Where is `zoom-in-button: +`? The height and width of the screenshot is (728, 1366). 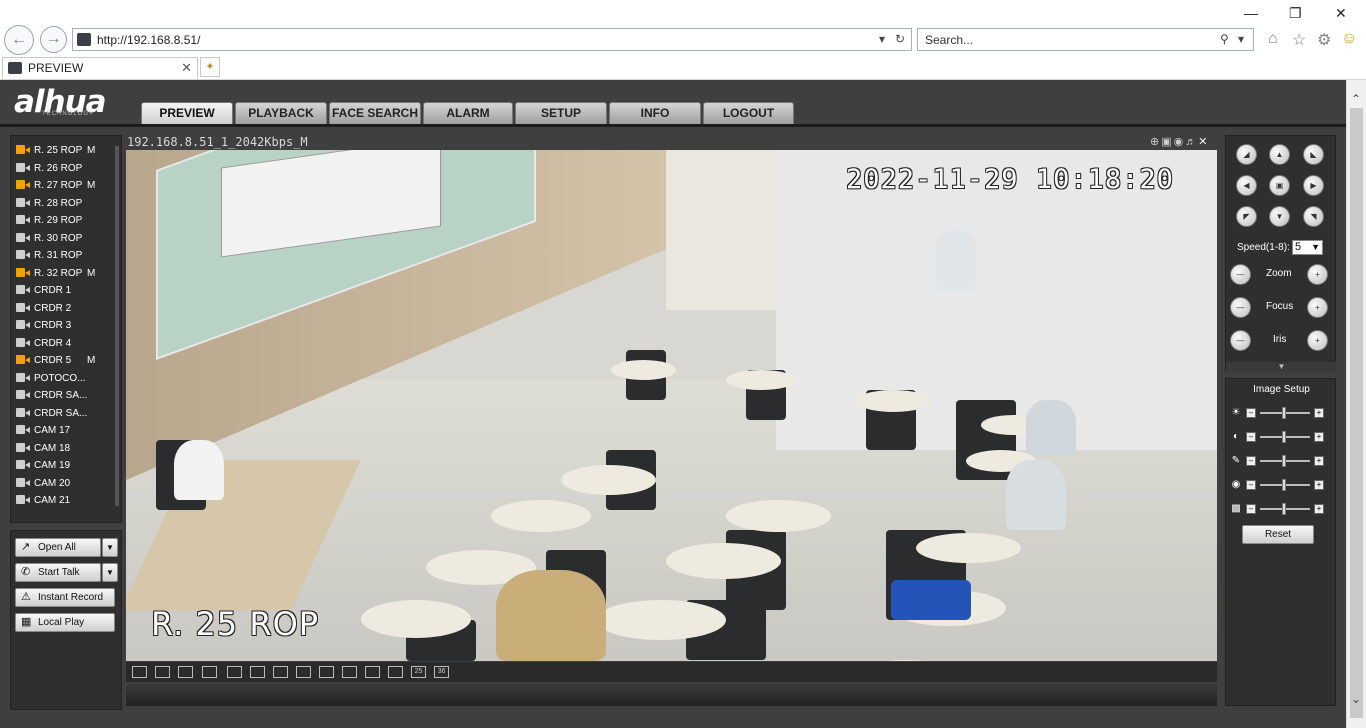
zoom-in-button: + is located at coordinates (1317, 274).